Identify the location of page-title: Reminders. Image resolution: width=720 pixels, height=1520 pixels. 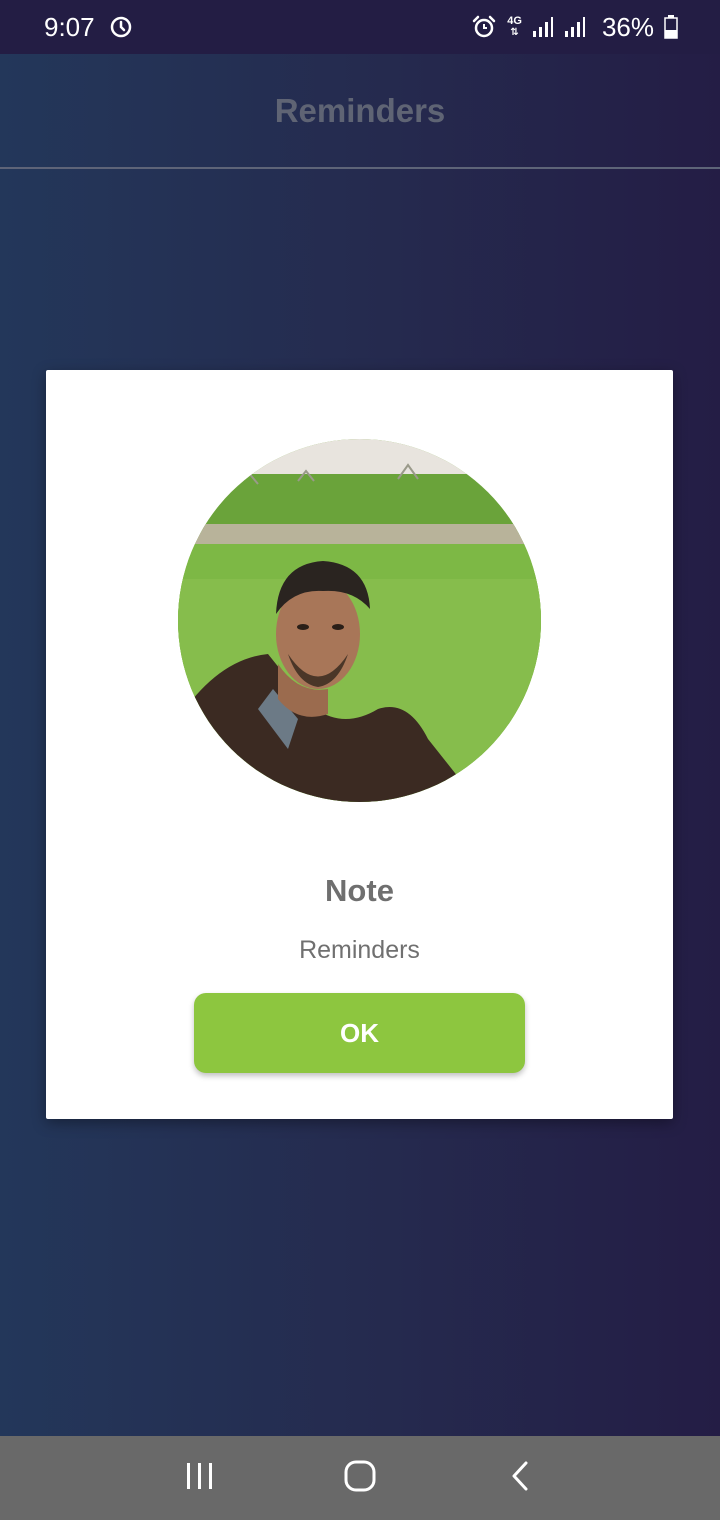
(360, 110).